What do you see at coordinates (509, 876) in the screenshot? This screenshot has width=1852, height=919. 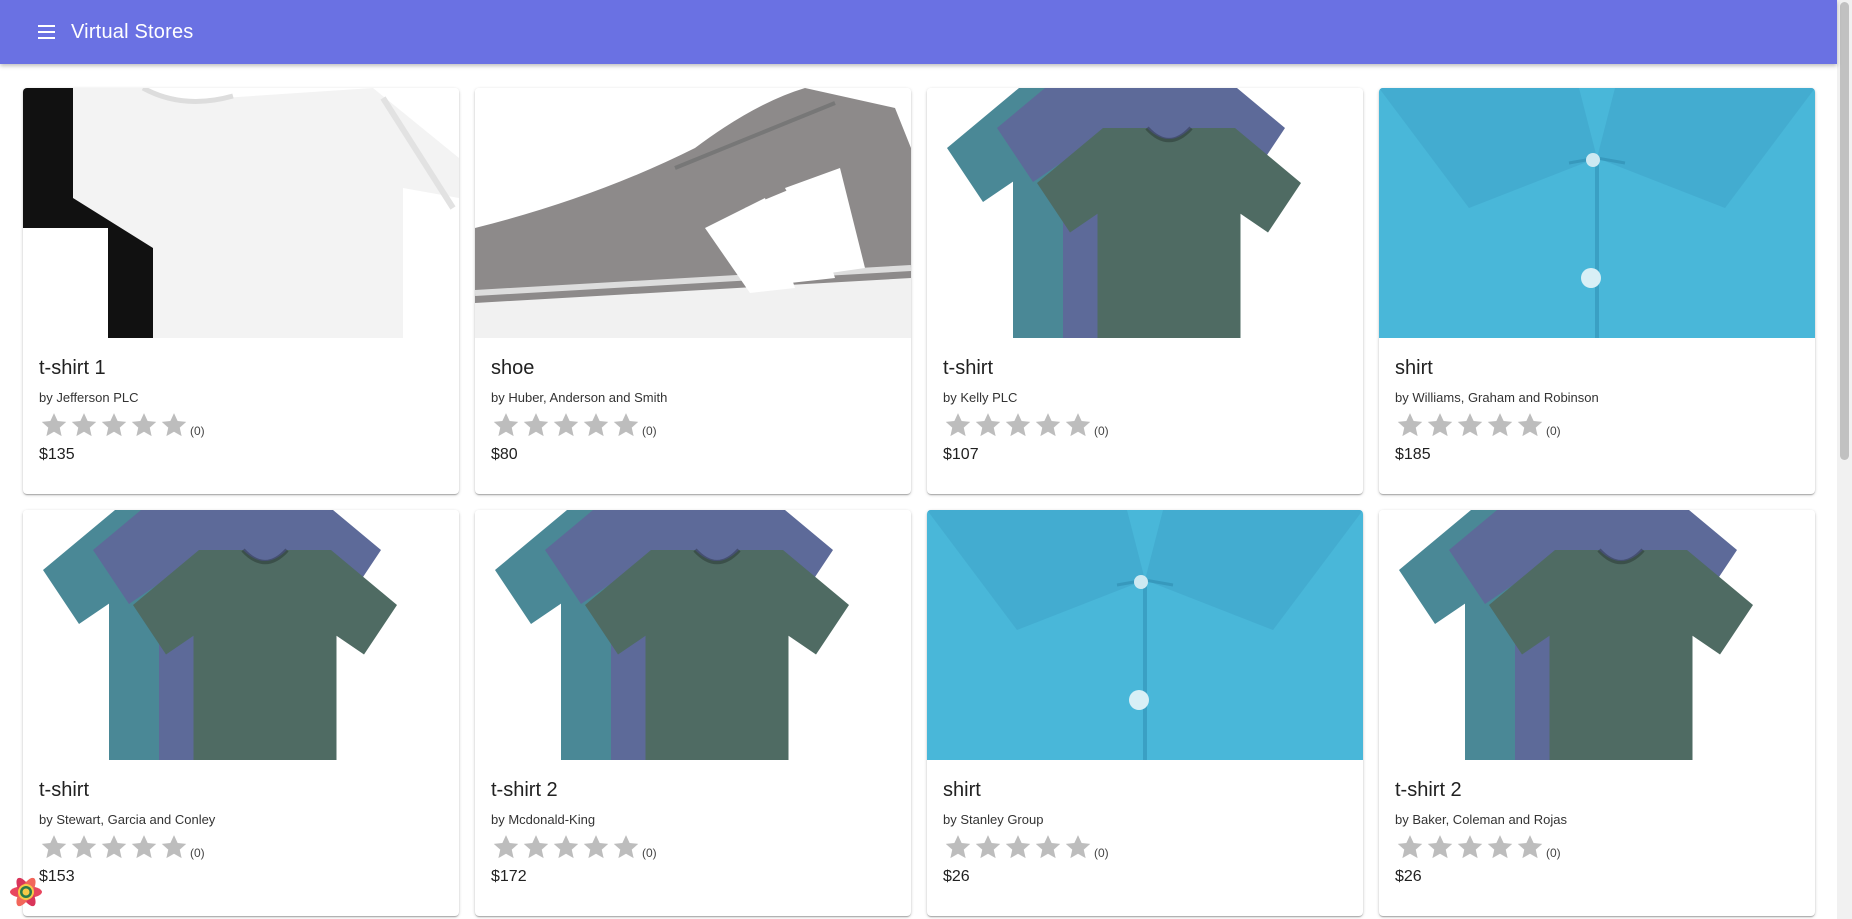 I see `product-price: $172` at bounding box center [509, 876].